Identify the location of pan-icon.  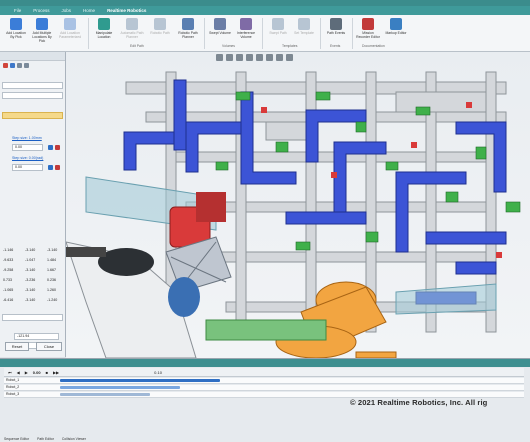
(229, 57).